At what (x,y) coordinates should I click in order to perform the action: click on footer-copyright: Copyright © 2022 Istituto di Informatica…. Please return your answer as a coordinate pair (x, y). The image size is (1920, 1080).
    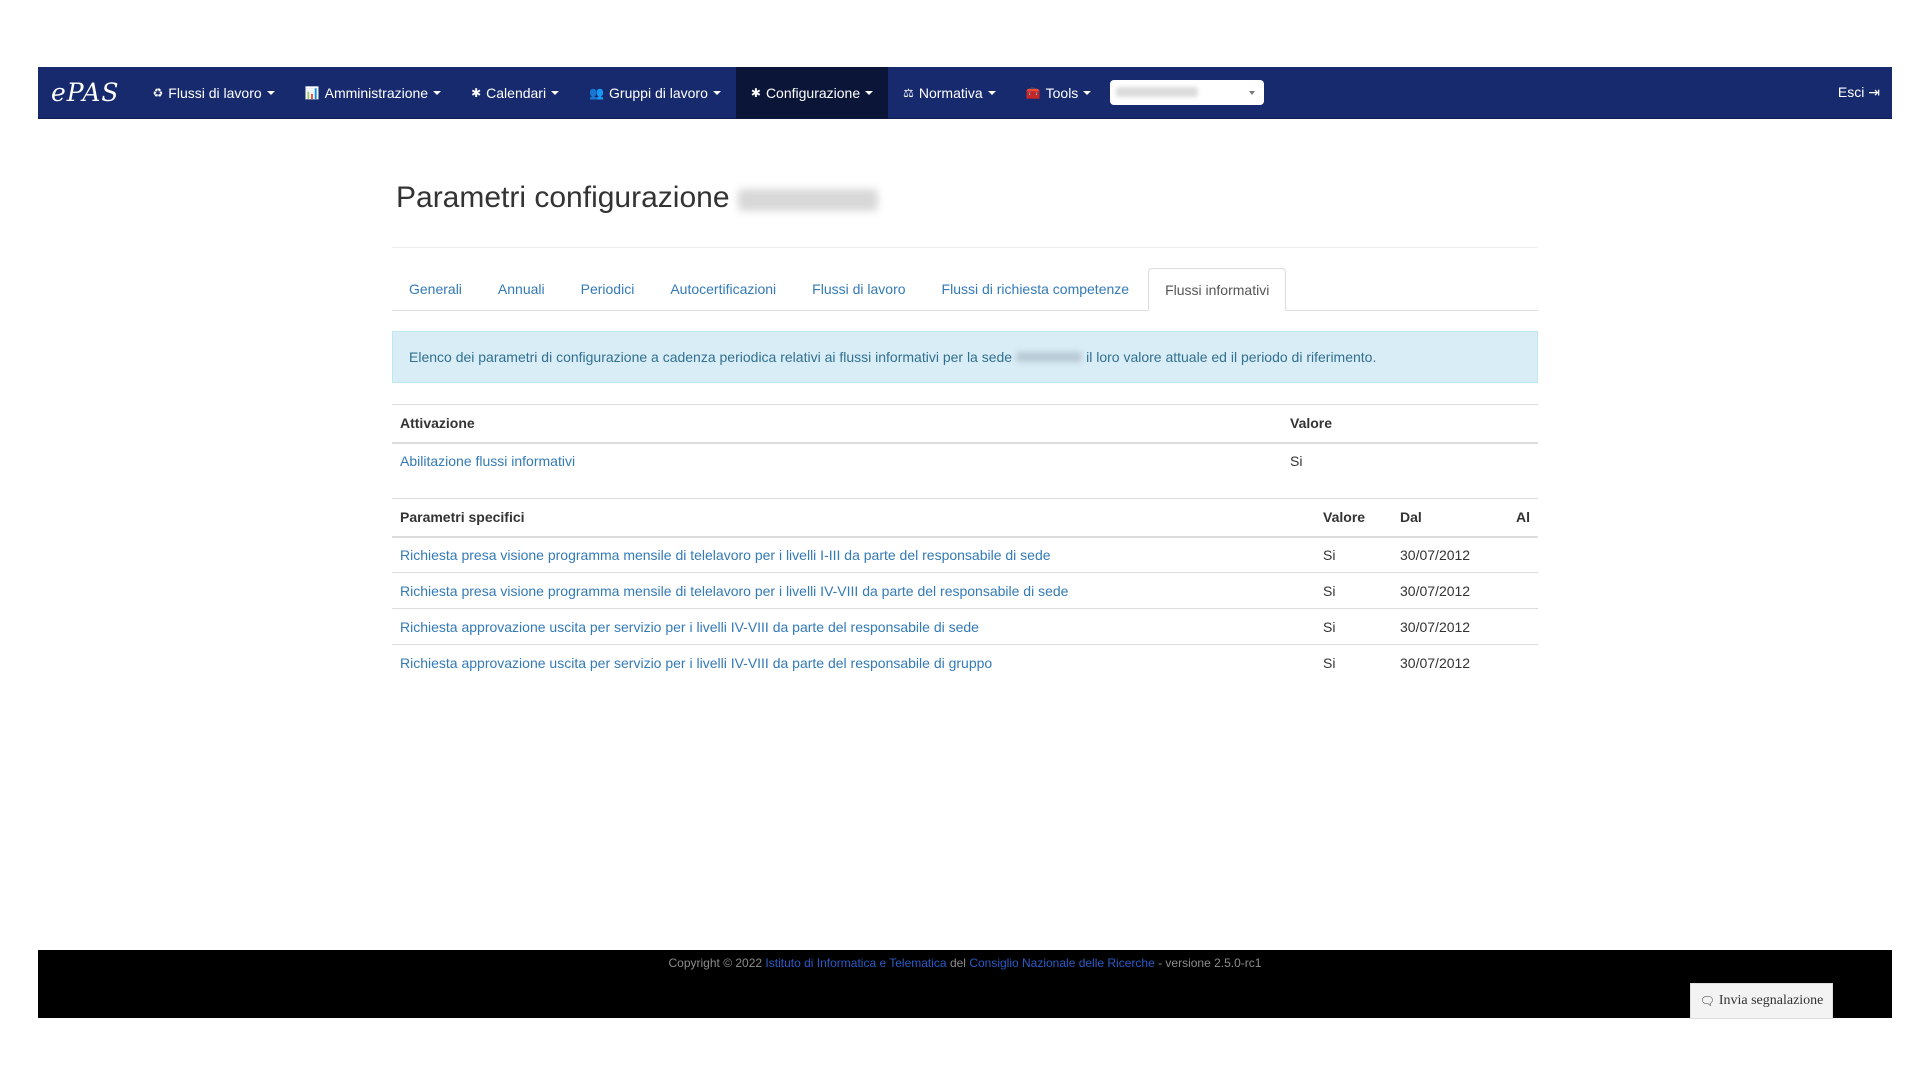
    Looking at the image, I should click on (965, 963).